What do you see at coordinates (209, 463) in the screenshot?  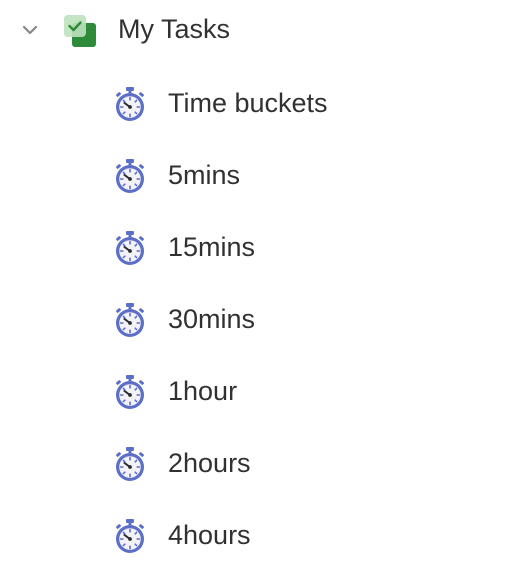 I see `list-item-label: 2hours` at bounding box center [209, 463].